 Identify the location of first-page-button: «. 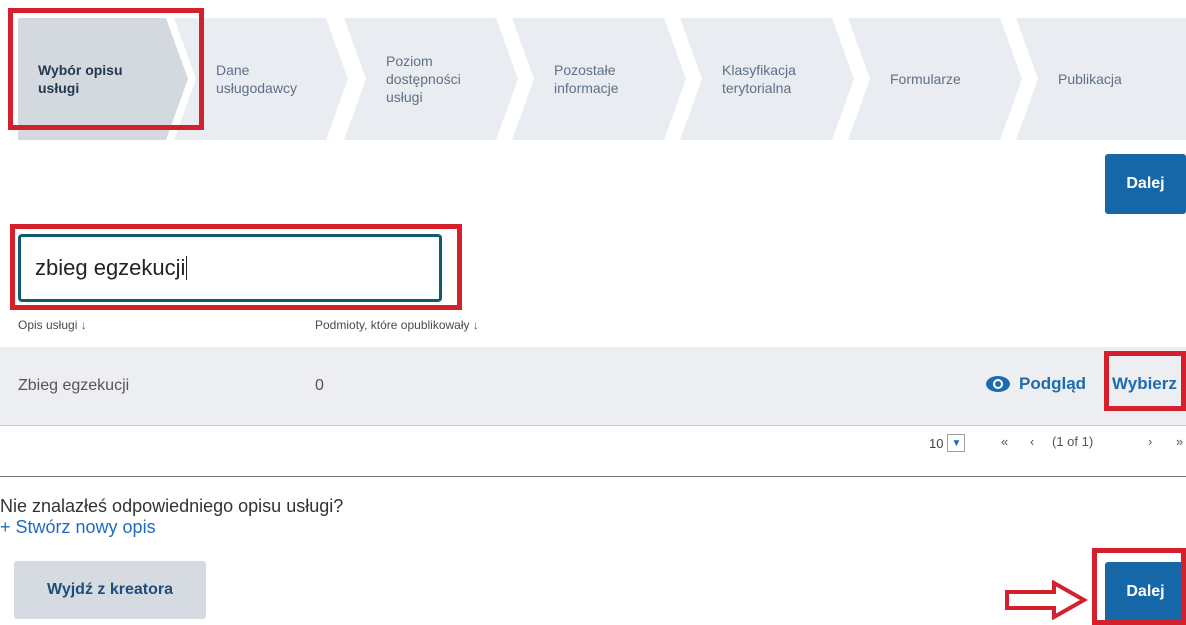
(1004, 441).